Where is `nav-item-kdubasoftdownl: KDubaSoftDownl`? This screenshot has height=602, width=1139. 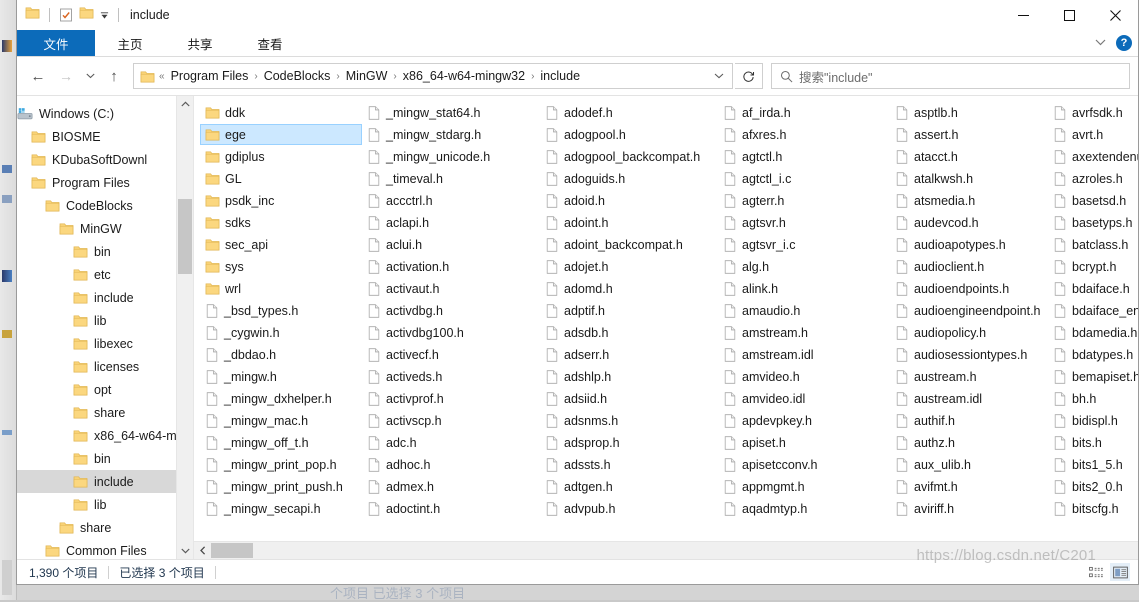 nav-item-kdubasoftdownl: KDubaSoftDownl is located at coordinates (105, 159).